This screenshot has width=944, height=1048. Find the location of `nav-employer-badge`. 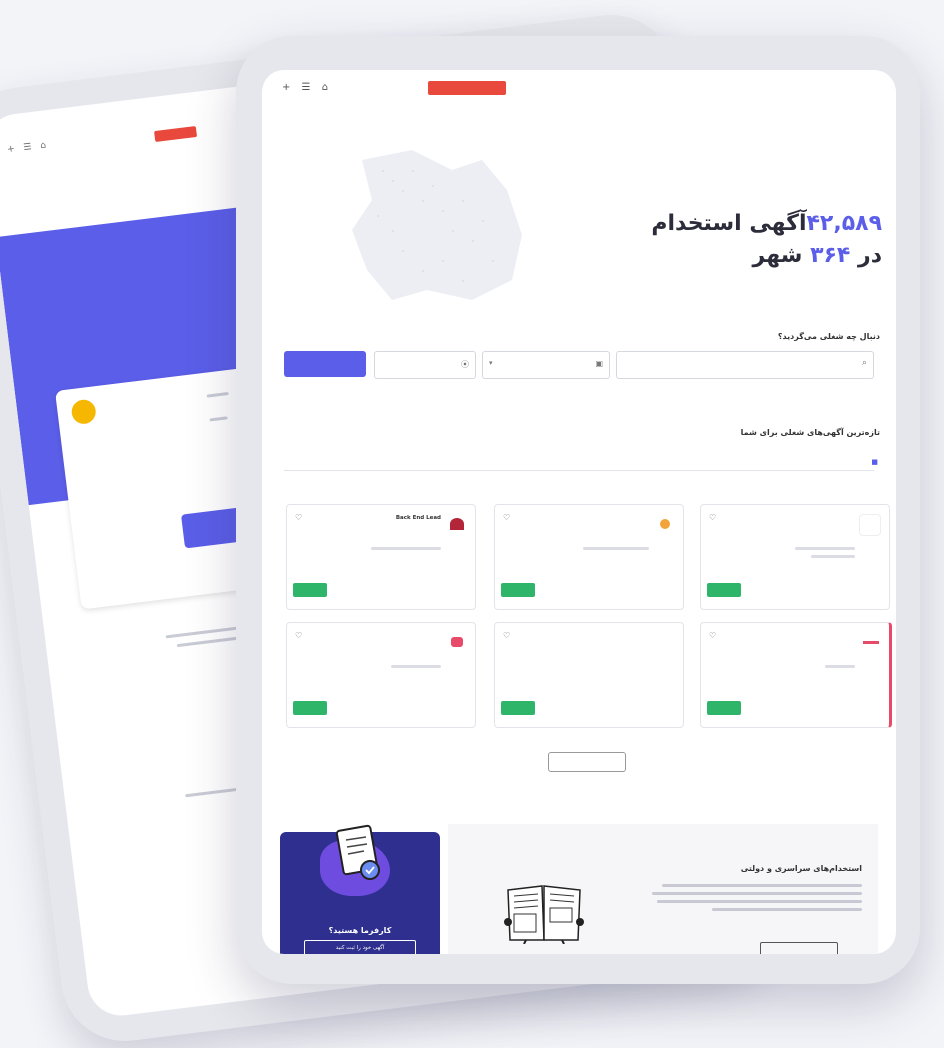

nav-employer-badge is located at coordinates (467, 88).